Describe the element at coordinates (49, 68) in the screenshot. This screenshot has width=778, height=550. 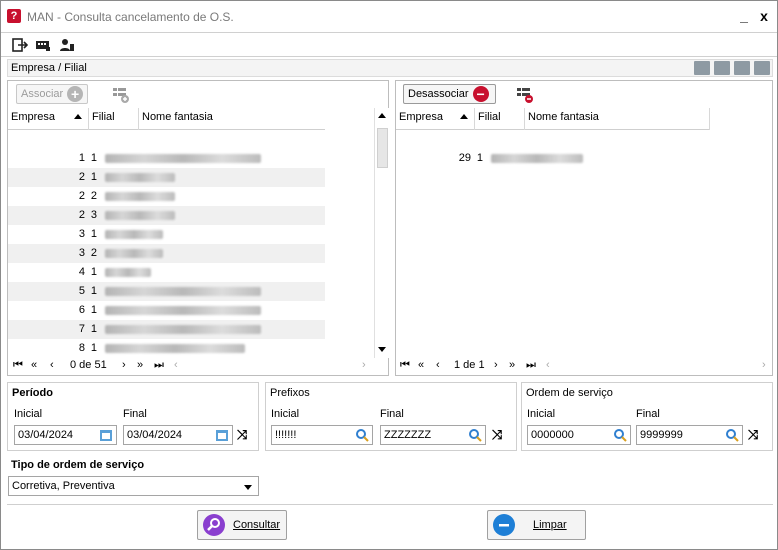
I see `section-title: Empresa / Filial` at that location.